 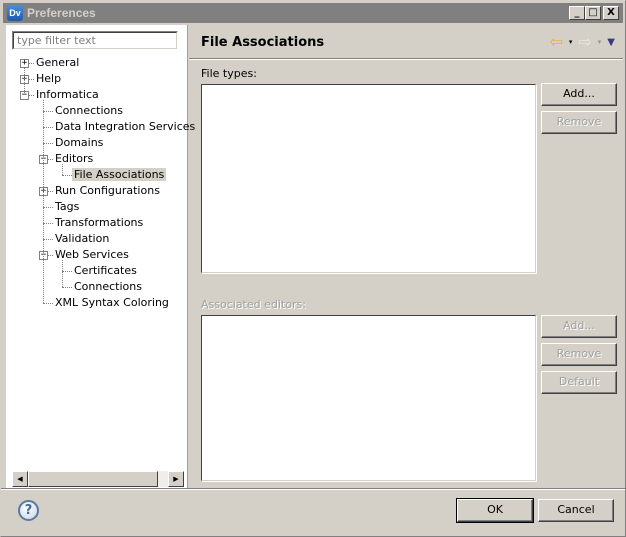 I want to click on footer-separator, so click(x=313, y=489).